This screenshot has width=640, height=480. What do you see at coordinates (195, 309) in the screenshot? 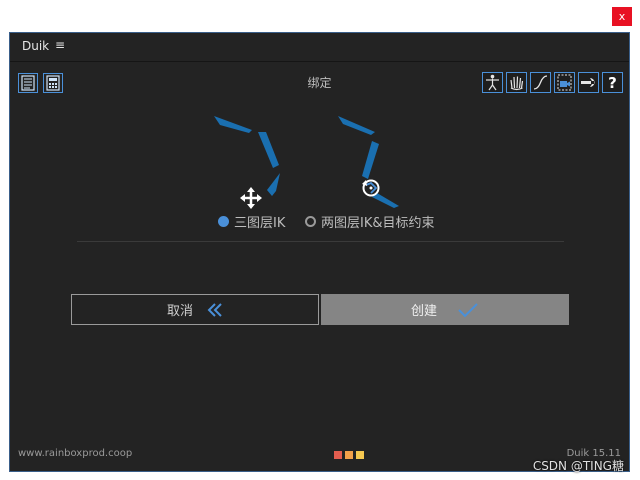
I see `cancel-button: 取消` at bounding box center [195, 309].